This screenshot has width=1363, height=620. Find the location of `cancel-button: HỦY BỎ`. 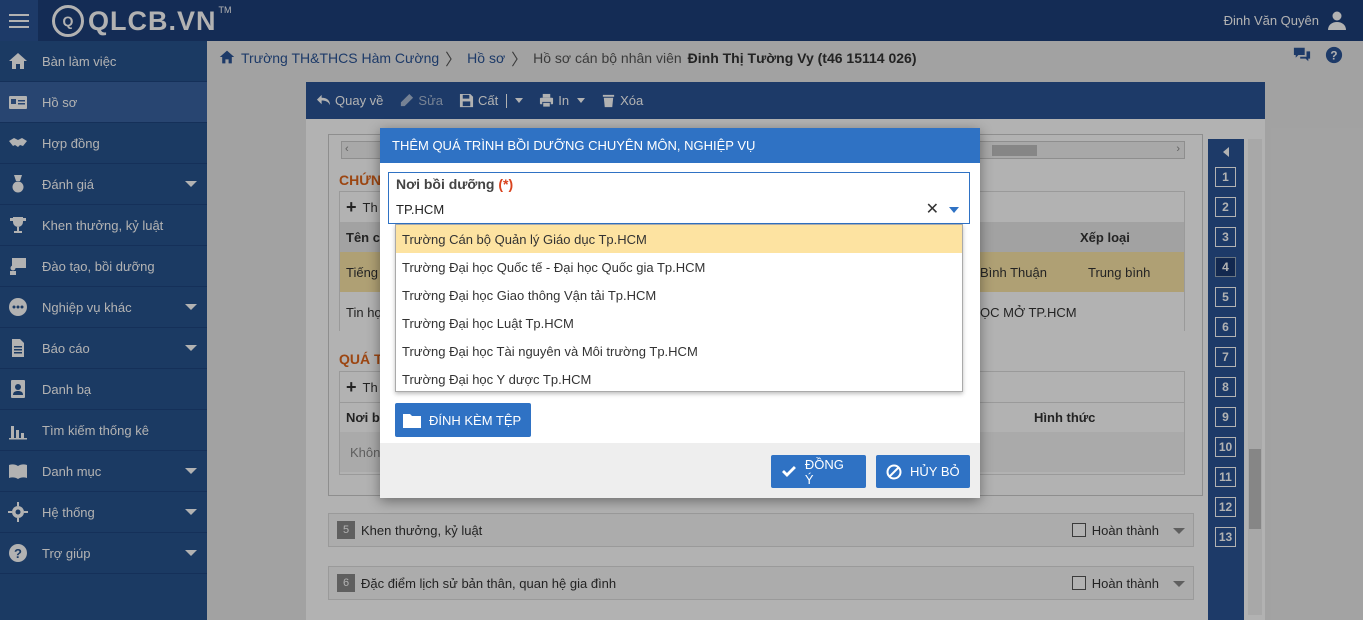

cancel-button: HỦY BỎ is located at coordinates (923, 471).